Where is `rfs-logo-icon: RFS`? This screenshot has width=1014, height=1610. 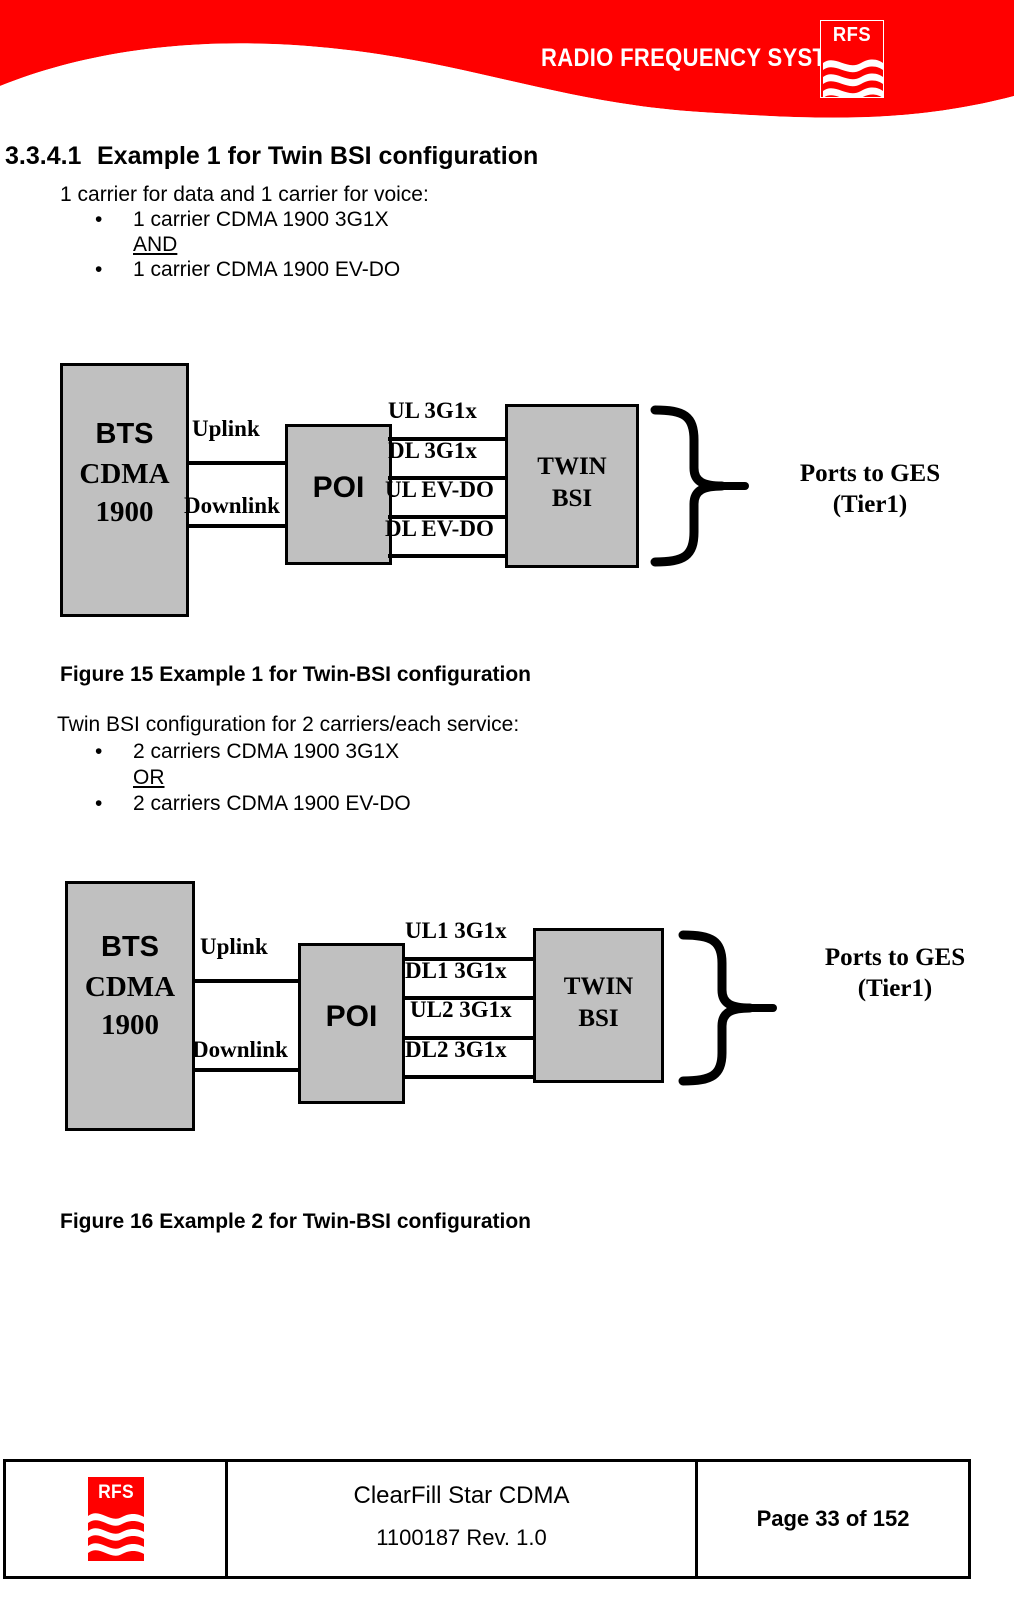 rfs-logo-icon: RFS is located at coordinates (852, 59).